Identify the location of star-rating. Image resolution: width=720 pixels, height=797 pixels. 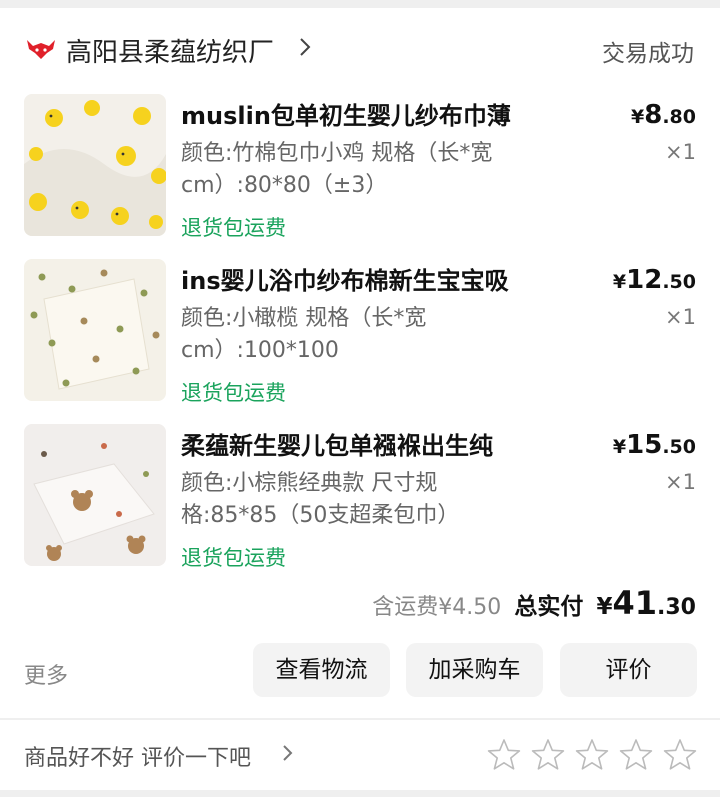
(597, 756).